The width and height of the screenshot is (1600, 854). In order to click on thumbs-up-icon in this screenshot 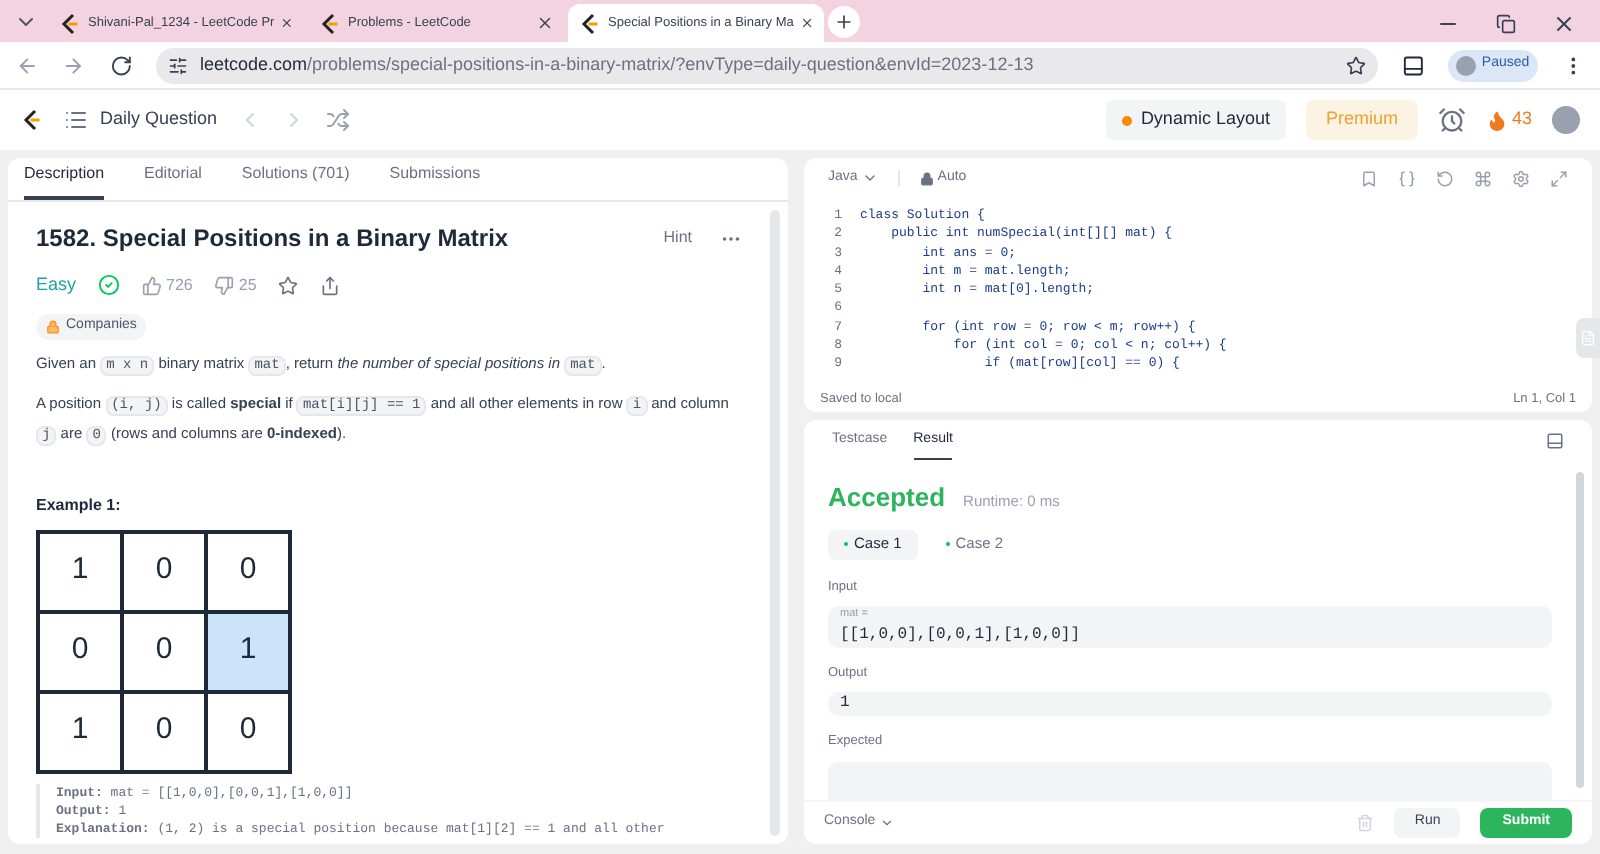, I will do `click(152, 285)`.